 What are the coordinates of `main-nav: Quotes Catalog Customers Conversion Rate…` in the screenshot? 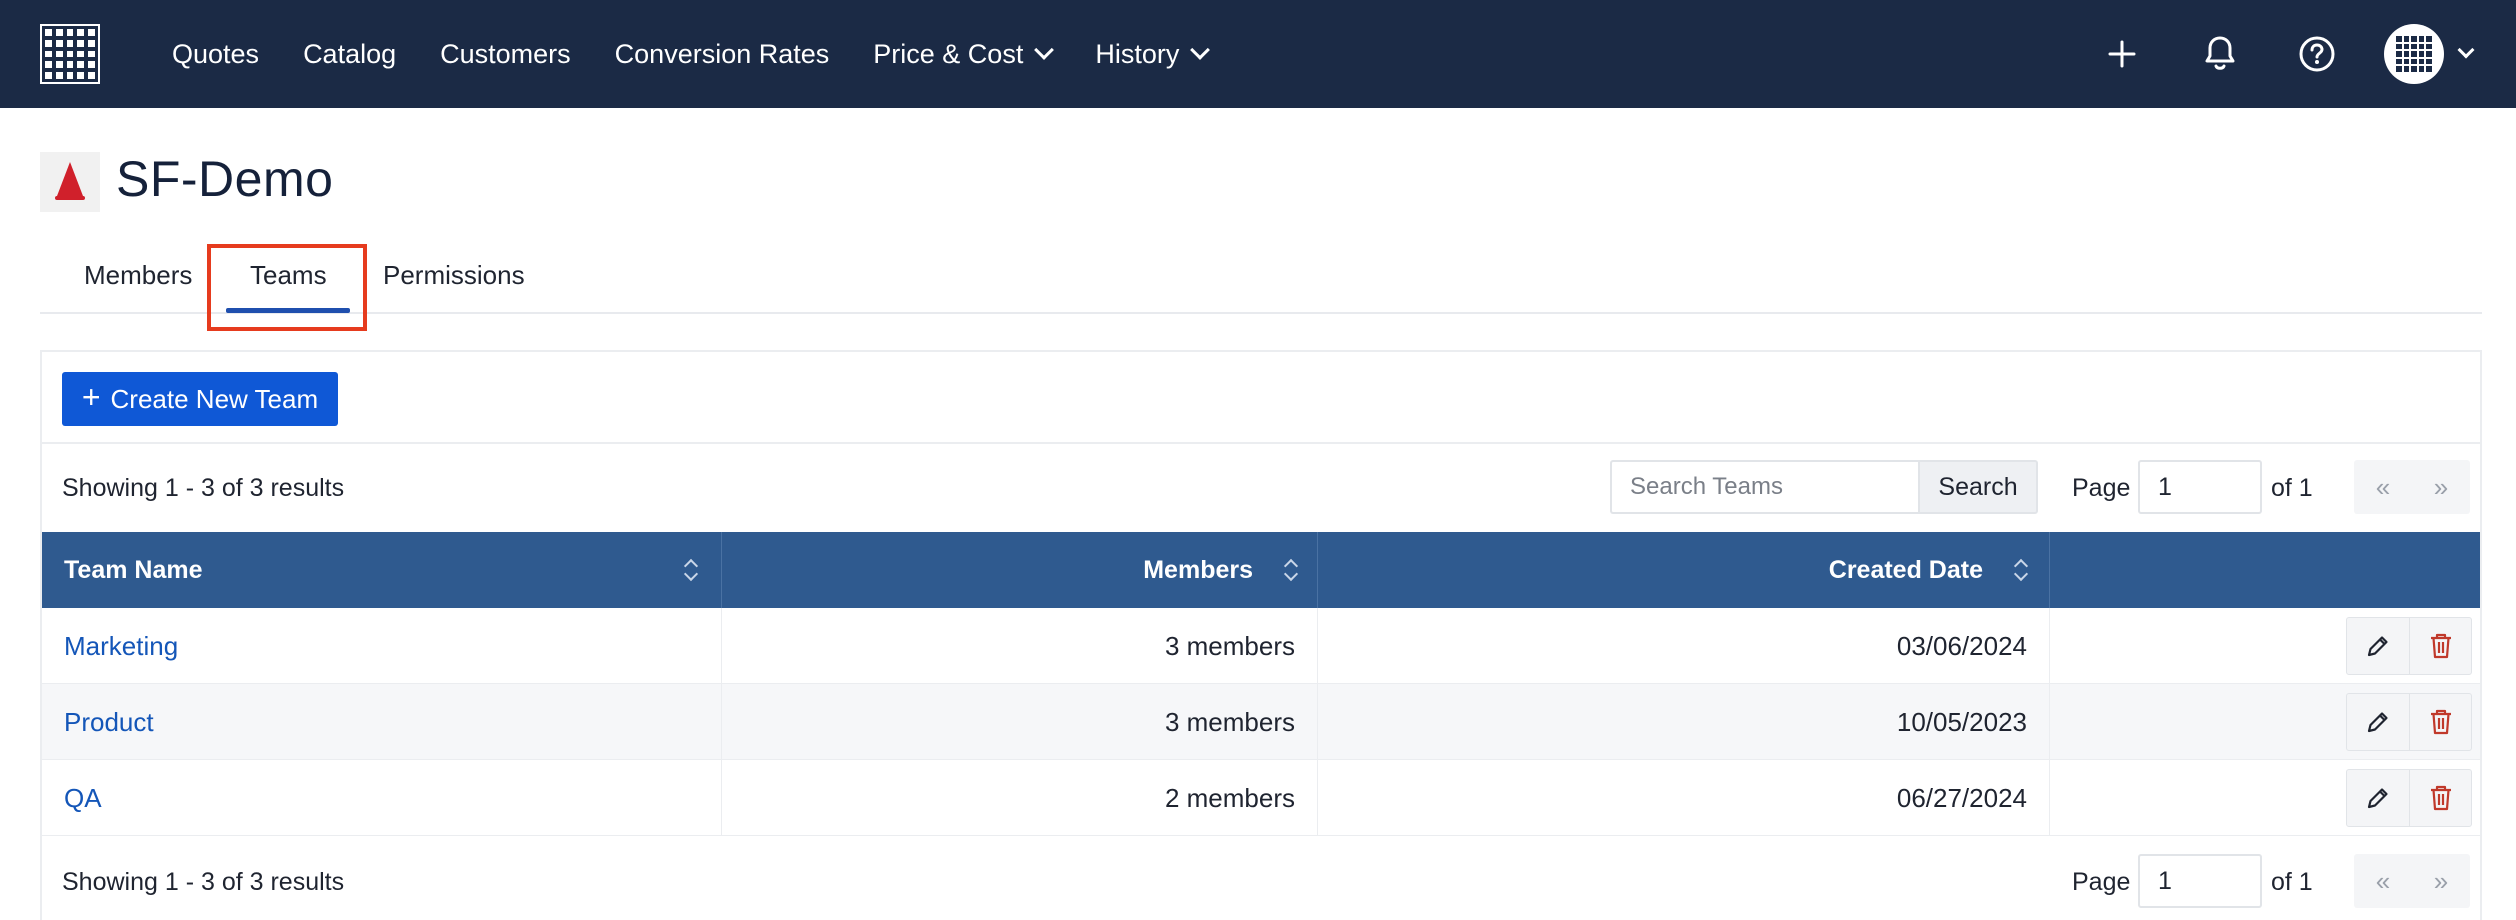 It's located at (711, 54).